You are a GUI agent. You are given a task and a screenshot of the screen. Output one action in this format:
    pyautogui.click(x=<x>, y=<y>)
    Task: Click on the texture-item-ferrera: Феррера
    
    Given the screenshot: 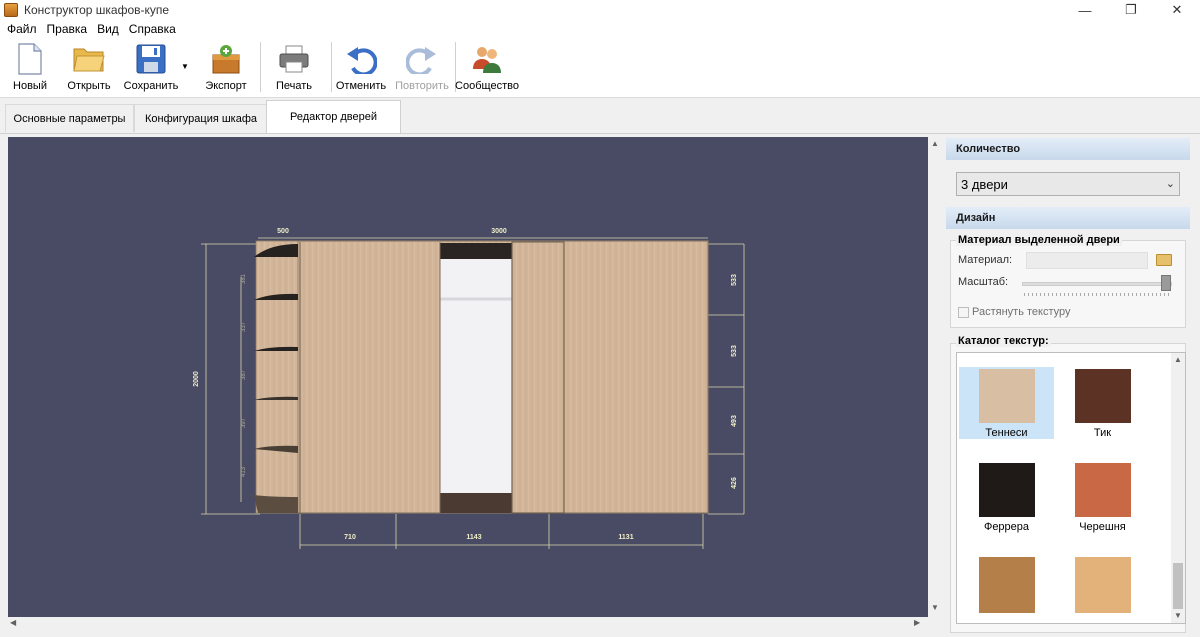 What is the action you would take?
    pyautogui.click(x=1006, y=497)
    